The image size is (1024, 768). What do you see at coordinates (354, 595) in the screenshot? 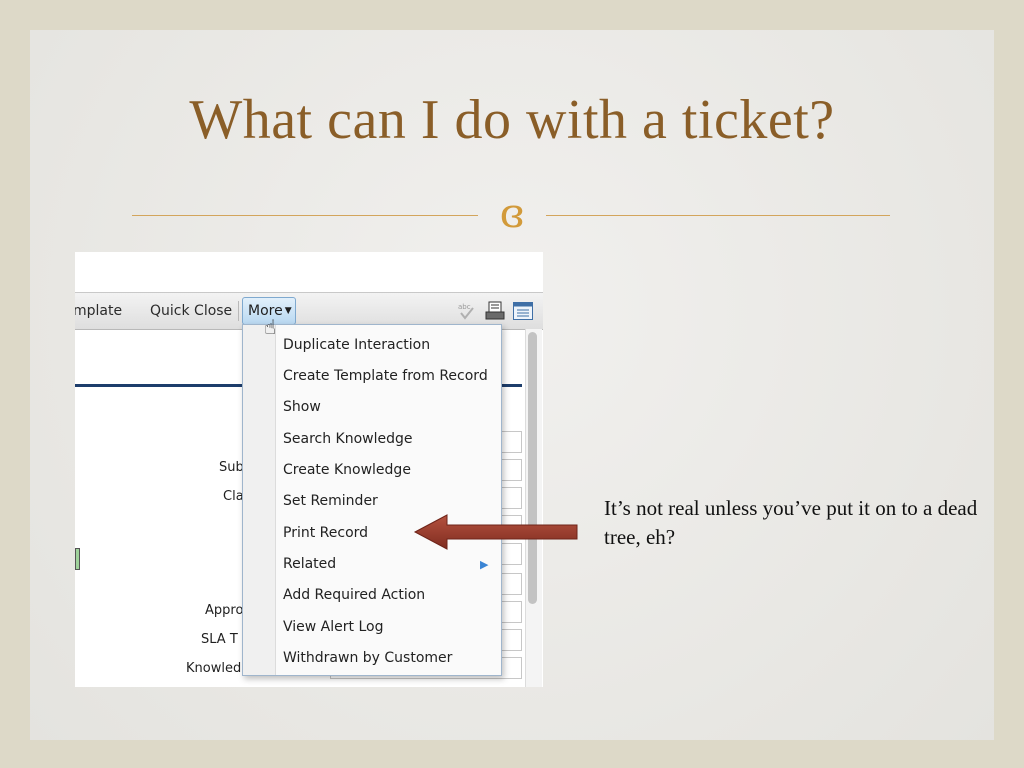
I see `menu-item-add-required-action: Add Required Action` at bounding box center [354, 595].